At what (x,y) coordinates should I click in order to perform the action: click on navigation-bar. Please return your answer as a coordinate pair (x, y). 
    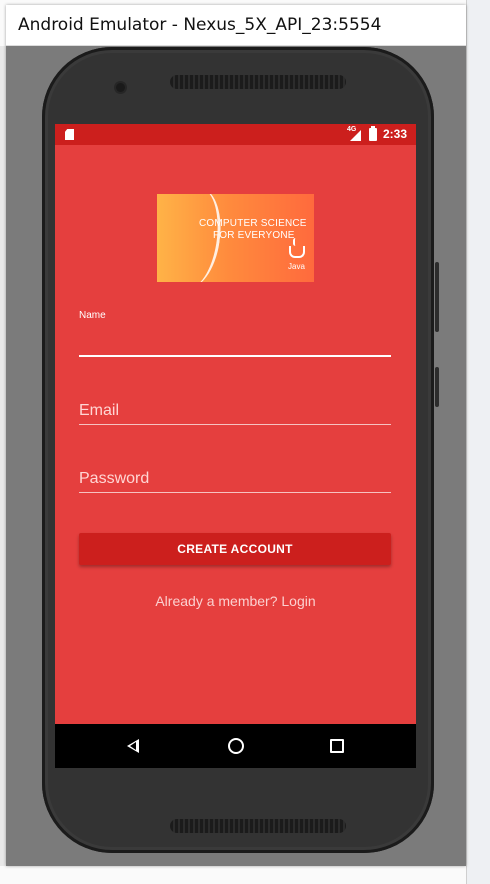
    Looking at the image, I should click on (235, 746).